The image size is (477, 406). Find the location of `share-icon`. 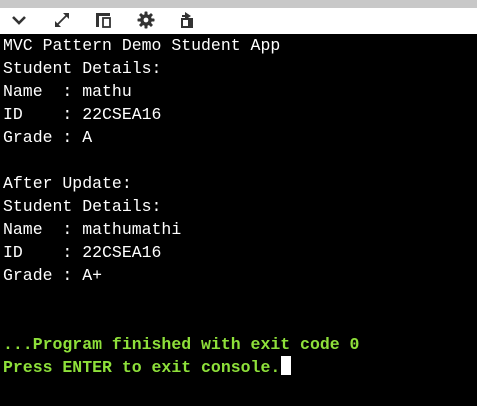

share-icon is located at coordinates (187, 20).